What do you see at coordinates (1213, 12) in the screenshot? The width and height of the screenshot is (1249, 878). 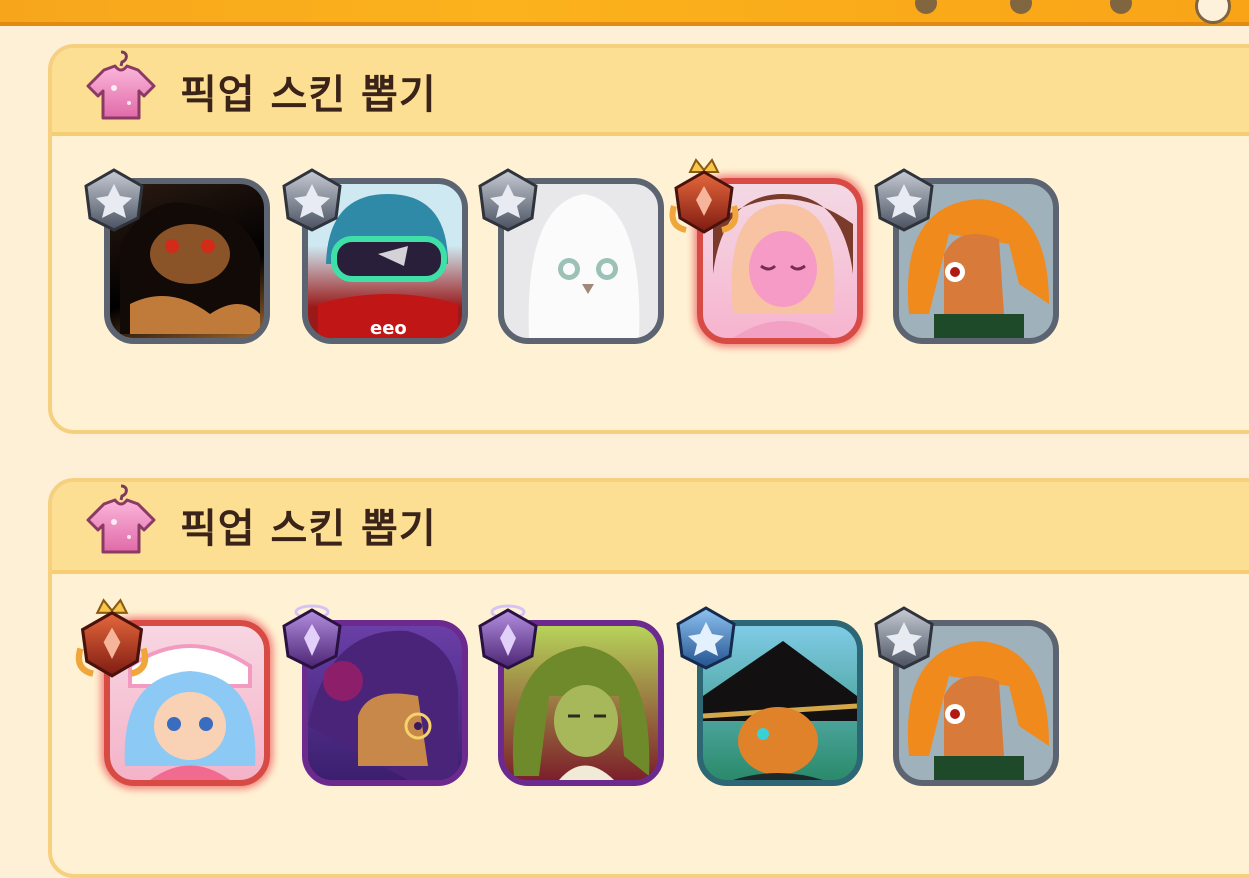 I see `top-button-icon` at bounding box center [1213, 12].